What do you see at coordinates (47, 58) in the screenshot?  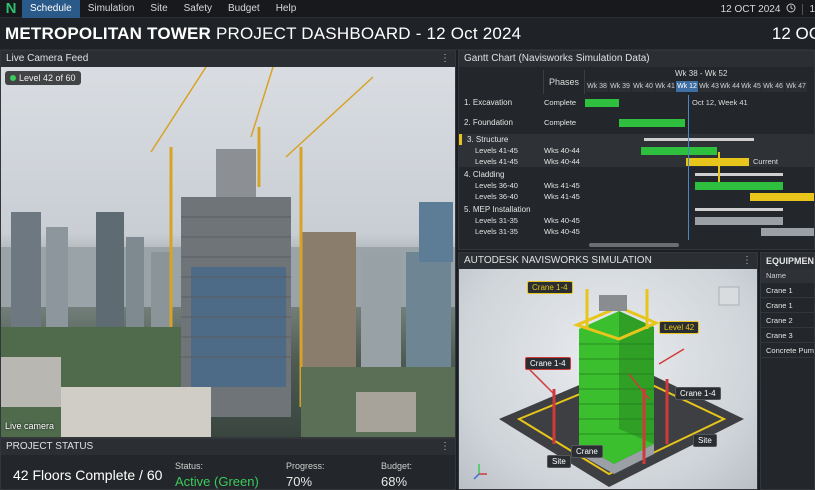 I see `camera-title: Live Camera Feed` at bounding box center [47, 58].